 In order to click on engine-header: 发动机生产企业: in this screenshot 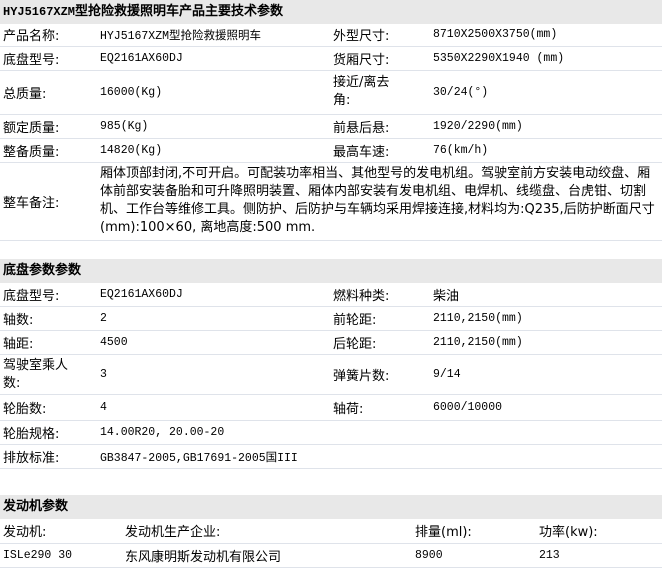, I will do `click(267, 531)`.